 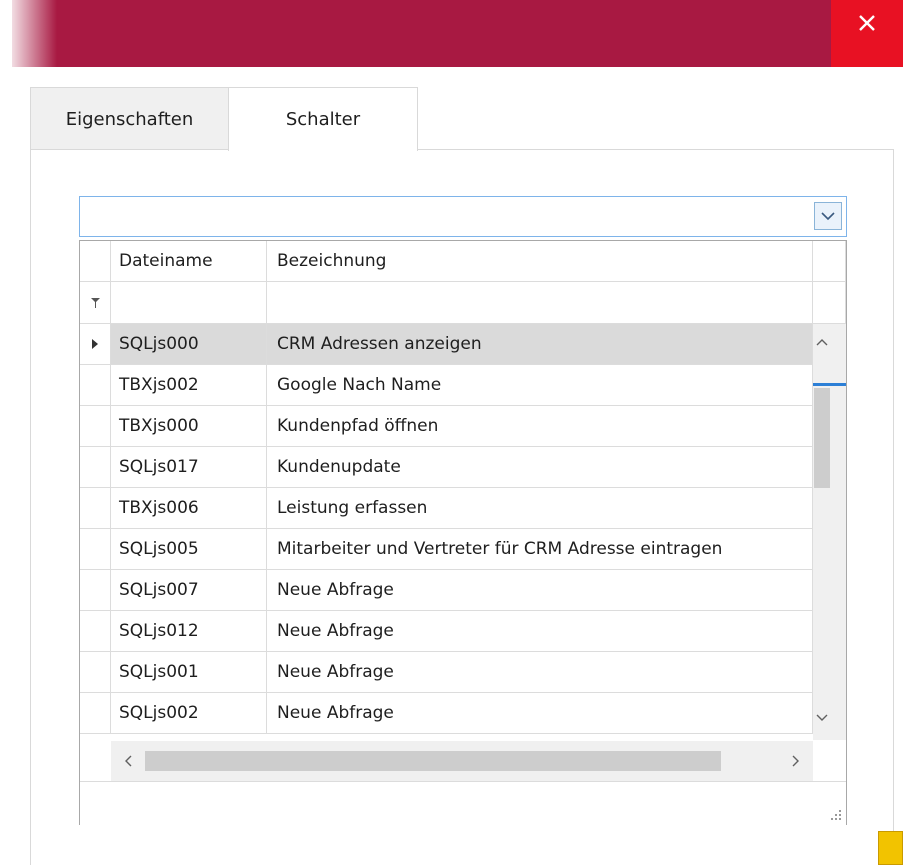 I want to click on combo-dropdown-button, so click(x=828, y=216).